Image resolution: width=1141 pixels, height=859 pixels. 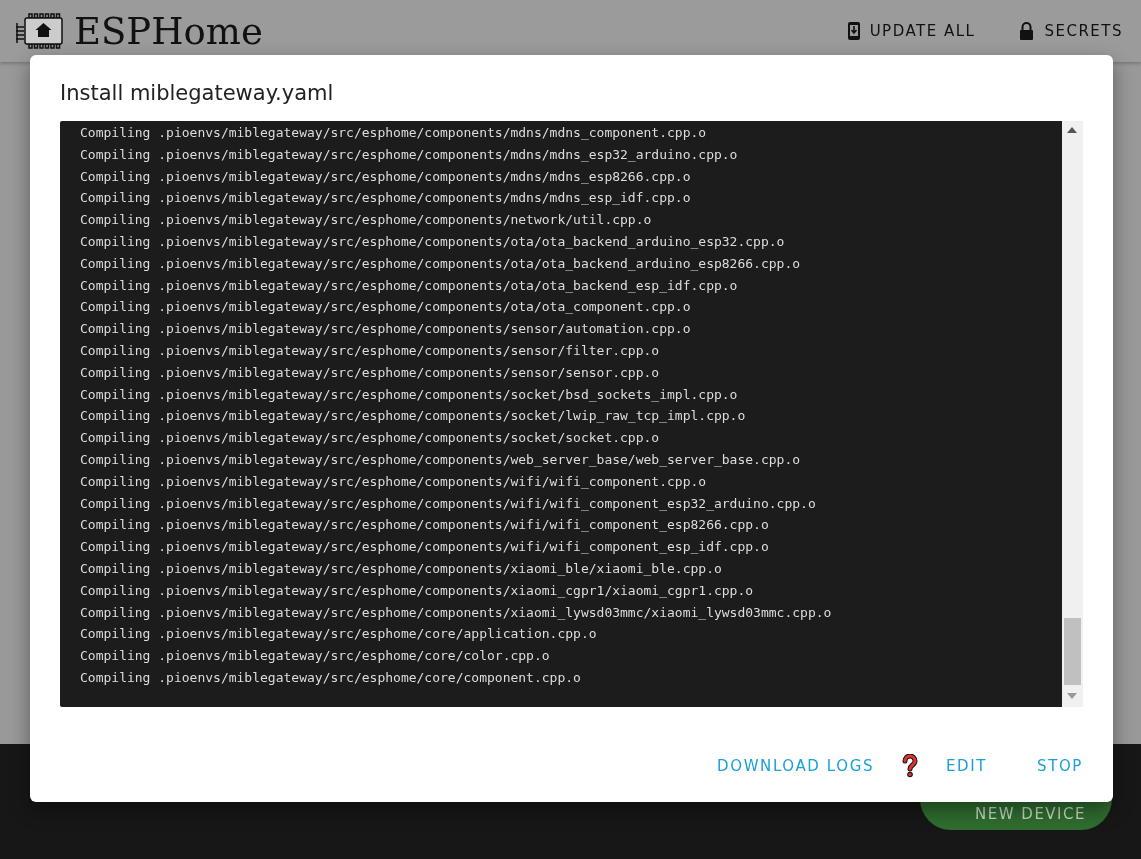 What do you see at coordinates (370, 438) in the screenshot?
I see `log-line: Compiling .pioenvs/miblegateway/src/esphome/components/socket/socket.cpp.o` at bounding box center [370, 438].